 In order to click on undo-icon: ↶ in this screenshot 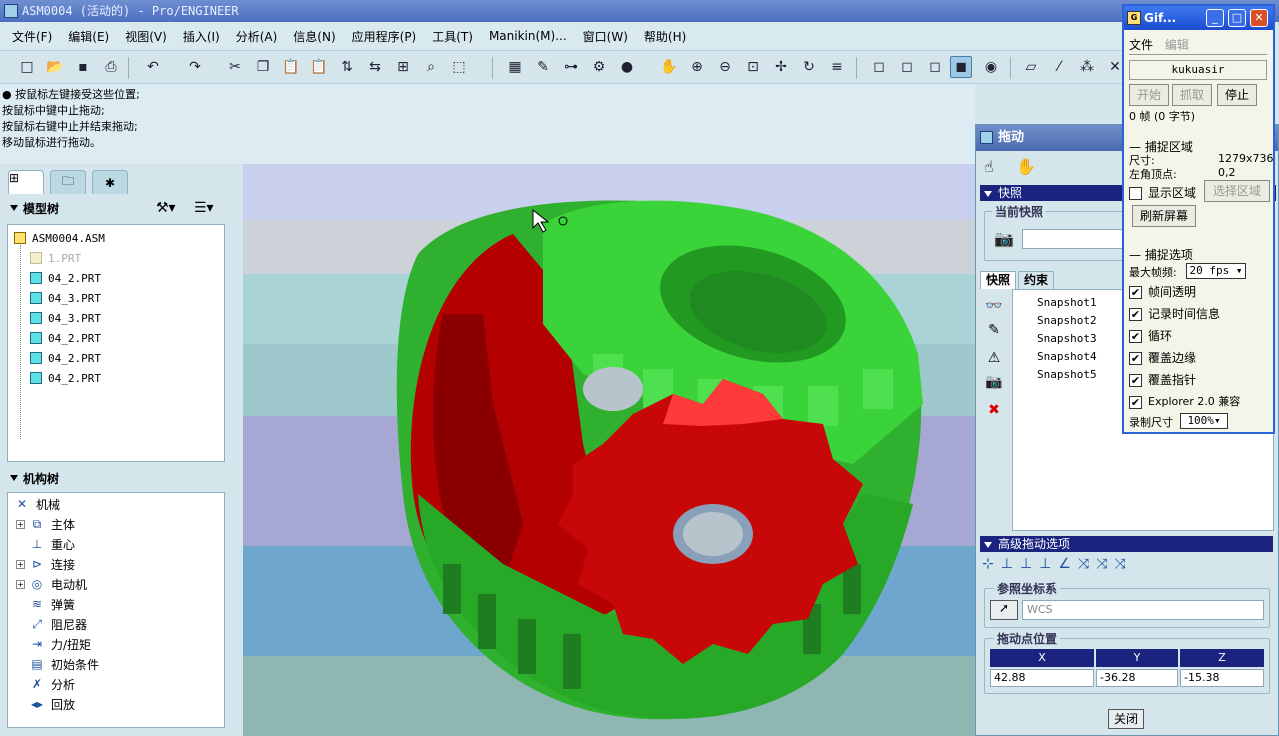, I will do `click(153, 67)`.